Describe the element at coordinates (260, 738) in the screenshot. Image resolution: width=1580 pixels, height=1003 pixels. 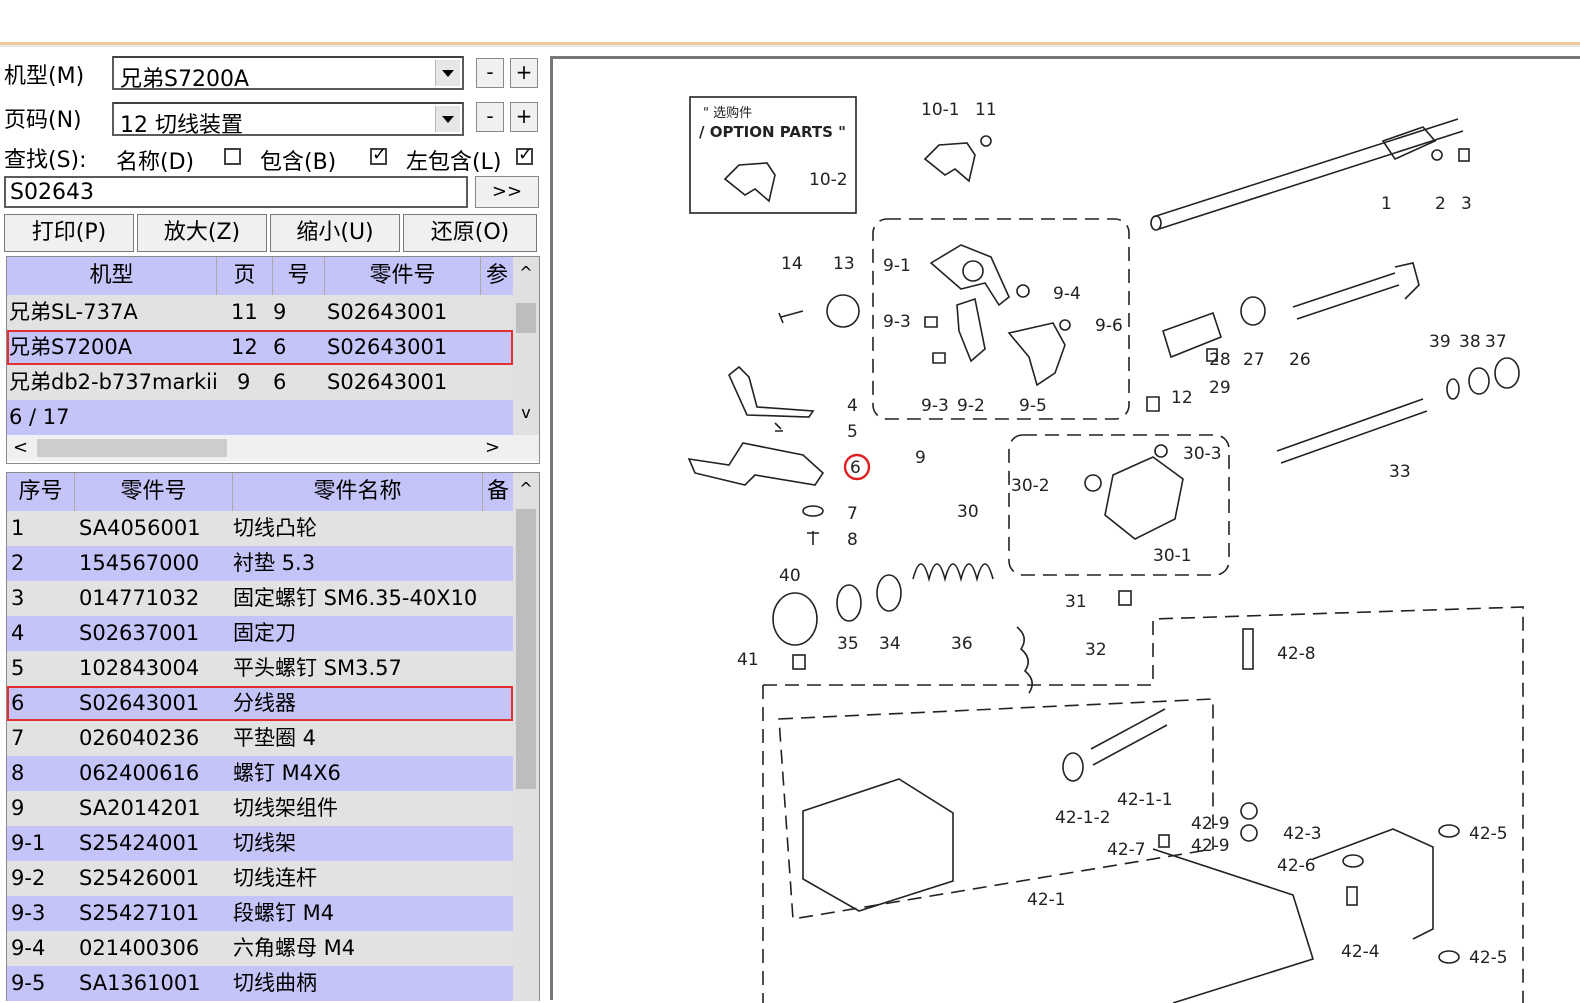
I see `table-row: 7 026040236 平垫圈 4` at that location.